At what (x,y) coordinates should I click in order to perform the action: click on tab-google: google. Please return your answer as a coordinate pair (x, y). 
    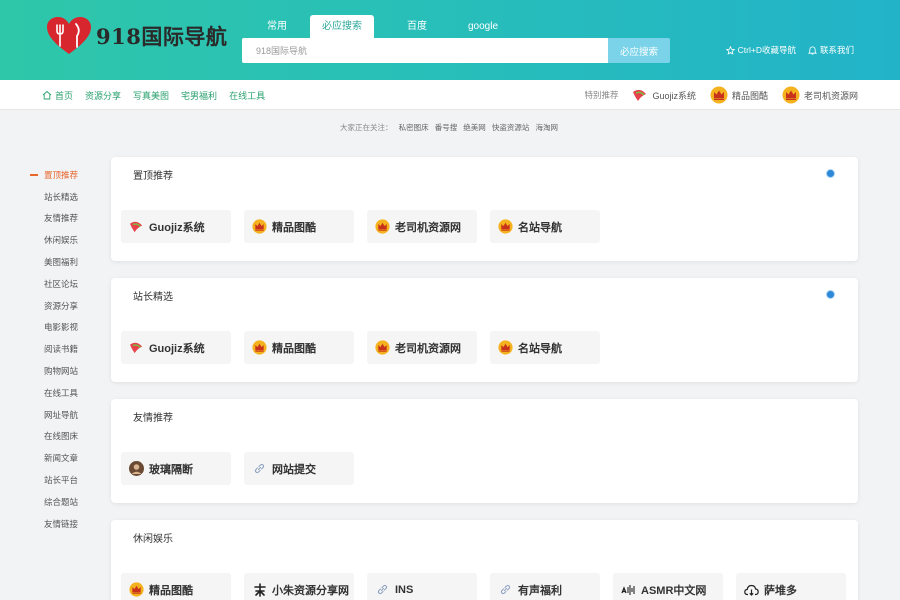
    Looking at the image, I should click on (483, 26).